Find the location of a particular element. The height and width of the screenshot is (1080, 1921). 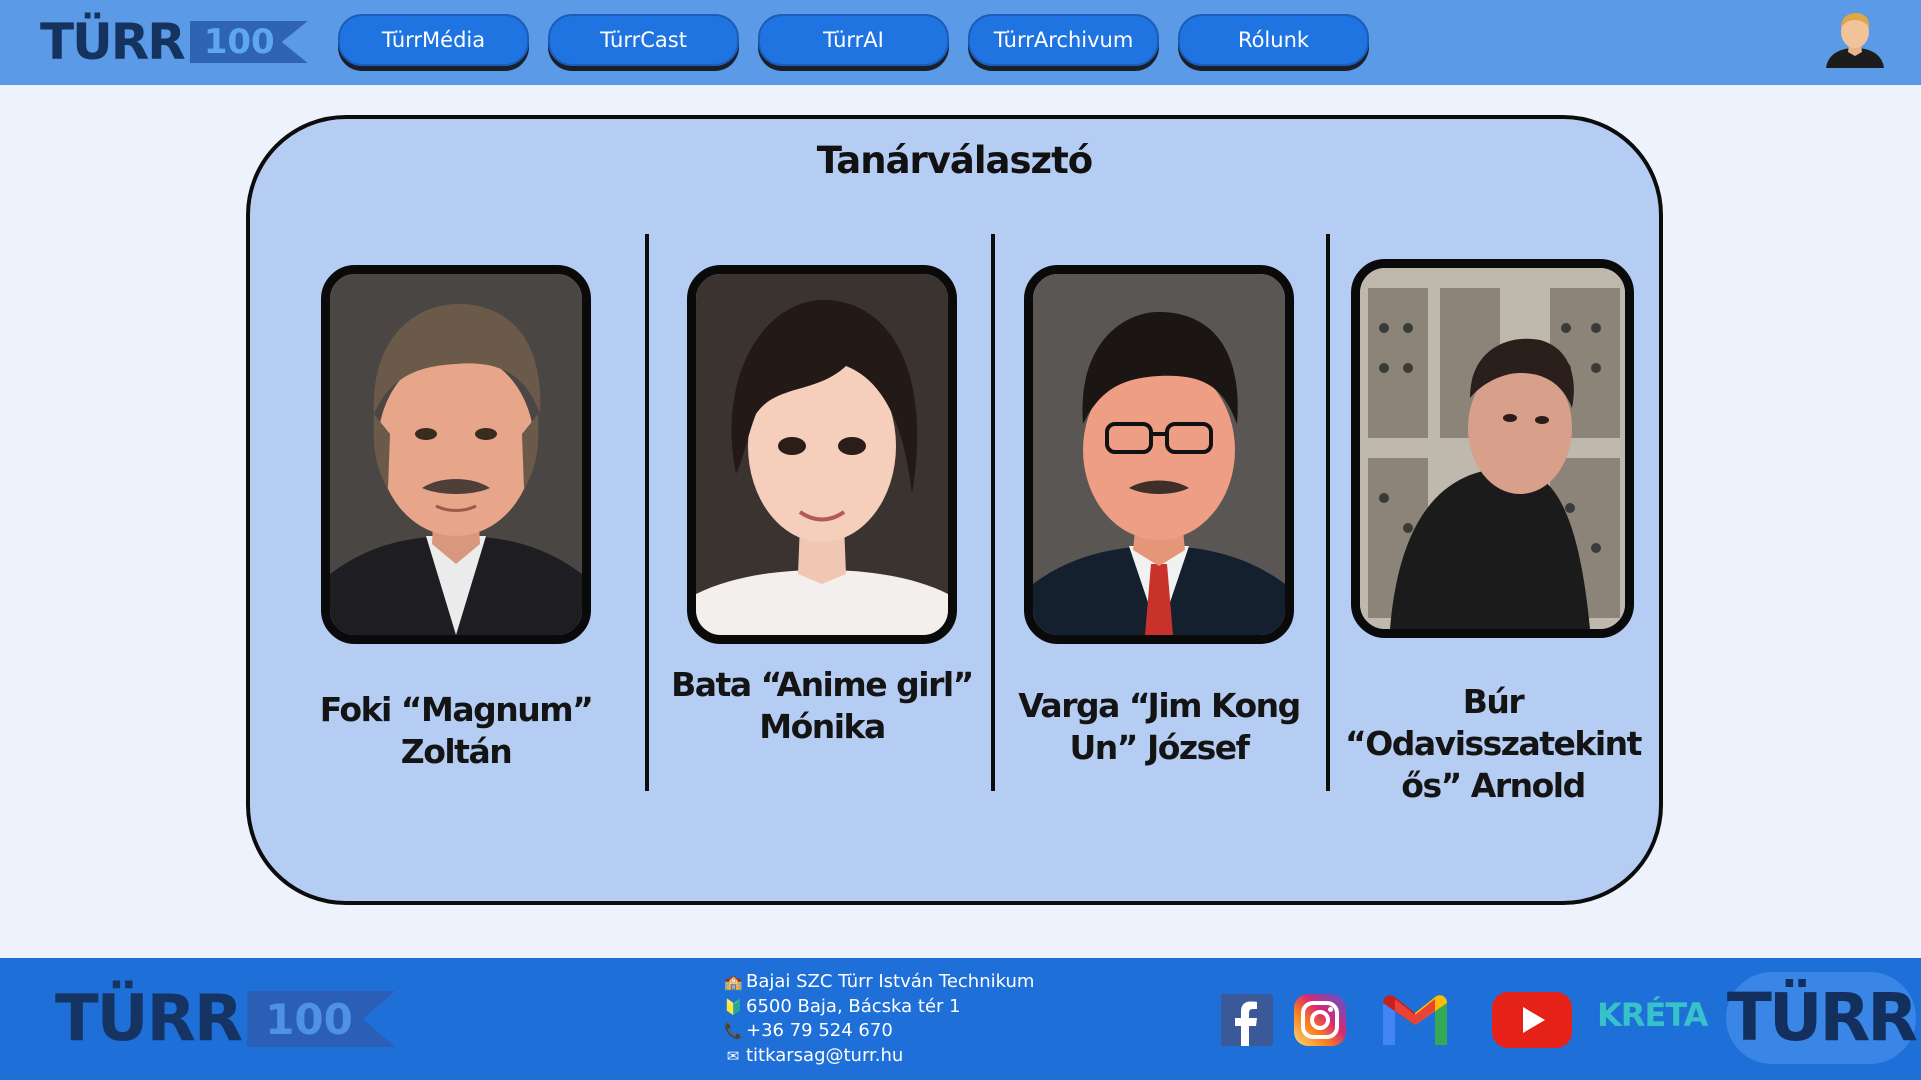

teacher-name-line: Búr is located at coordinates (1493, 701).